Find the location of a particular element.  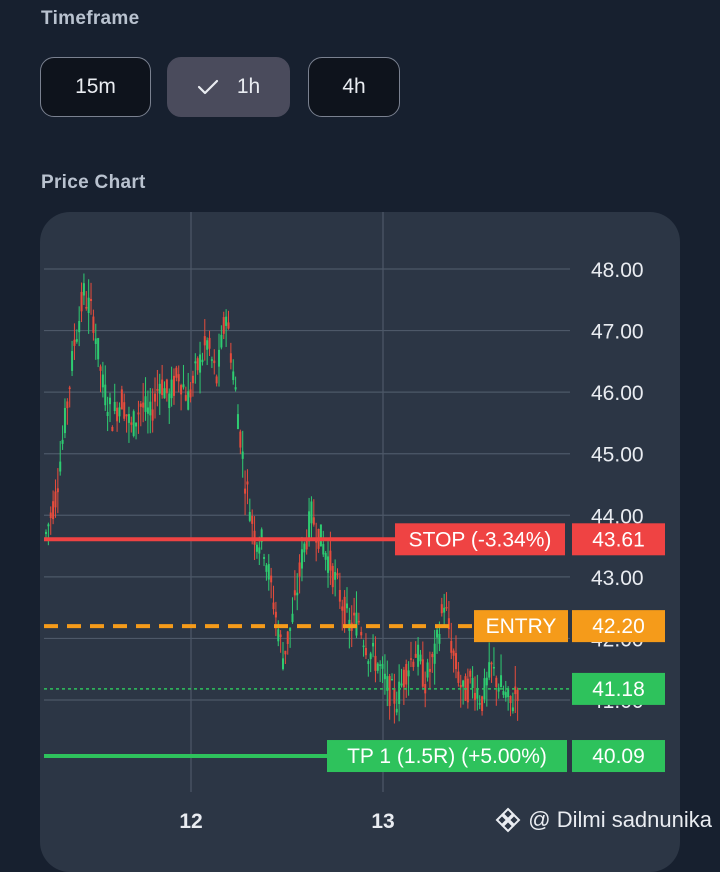

timeframe-title: Timeframe is located at coordinates (90, 18).